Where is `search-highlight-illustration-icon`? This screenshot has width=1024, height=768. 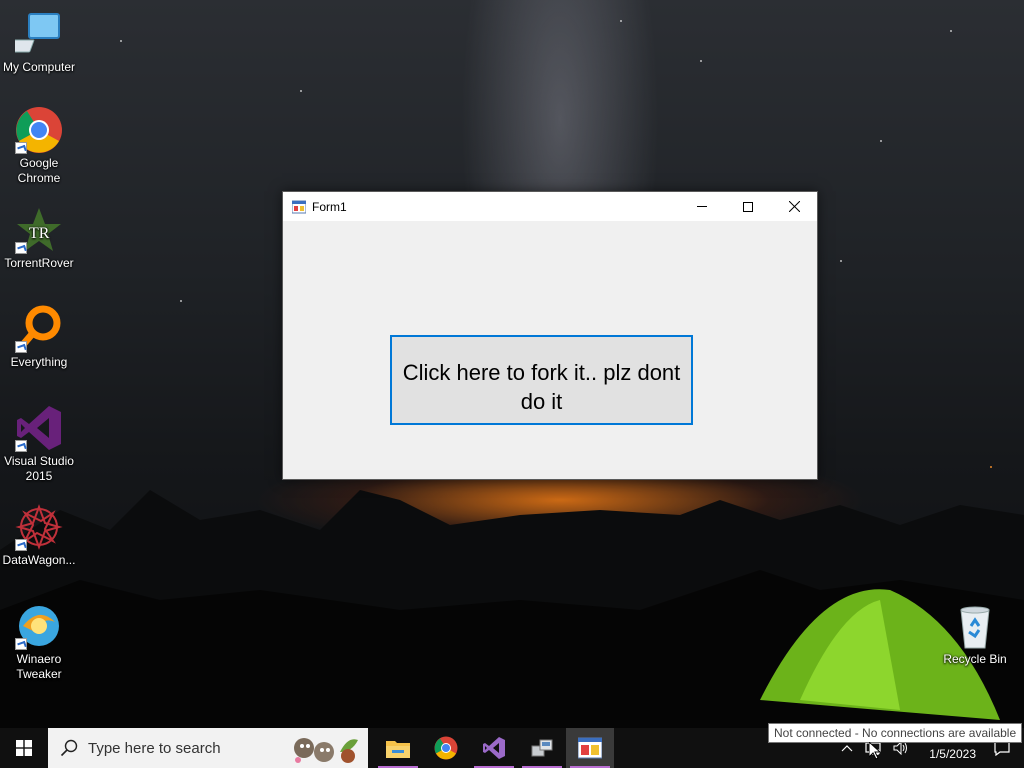 search-highlight-illustration-icon is located at coordinates (326, 750).